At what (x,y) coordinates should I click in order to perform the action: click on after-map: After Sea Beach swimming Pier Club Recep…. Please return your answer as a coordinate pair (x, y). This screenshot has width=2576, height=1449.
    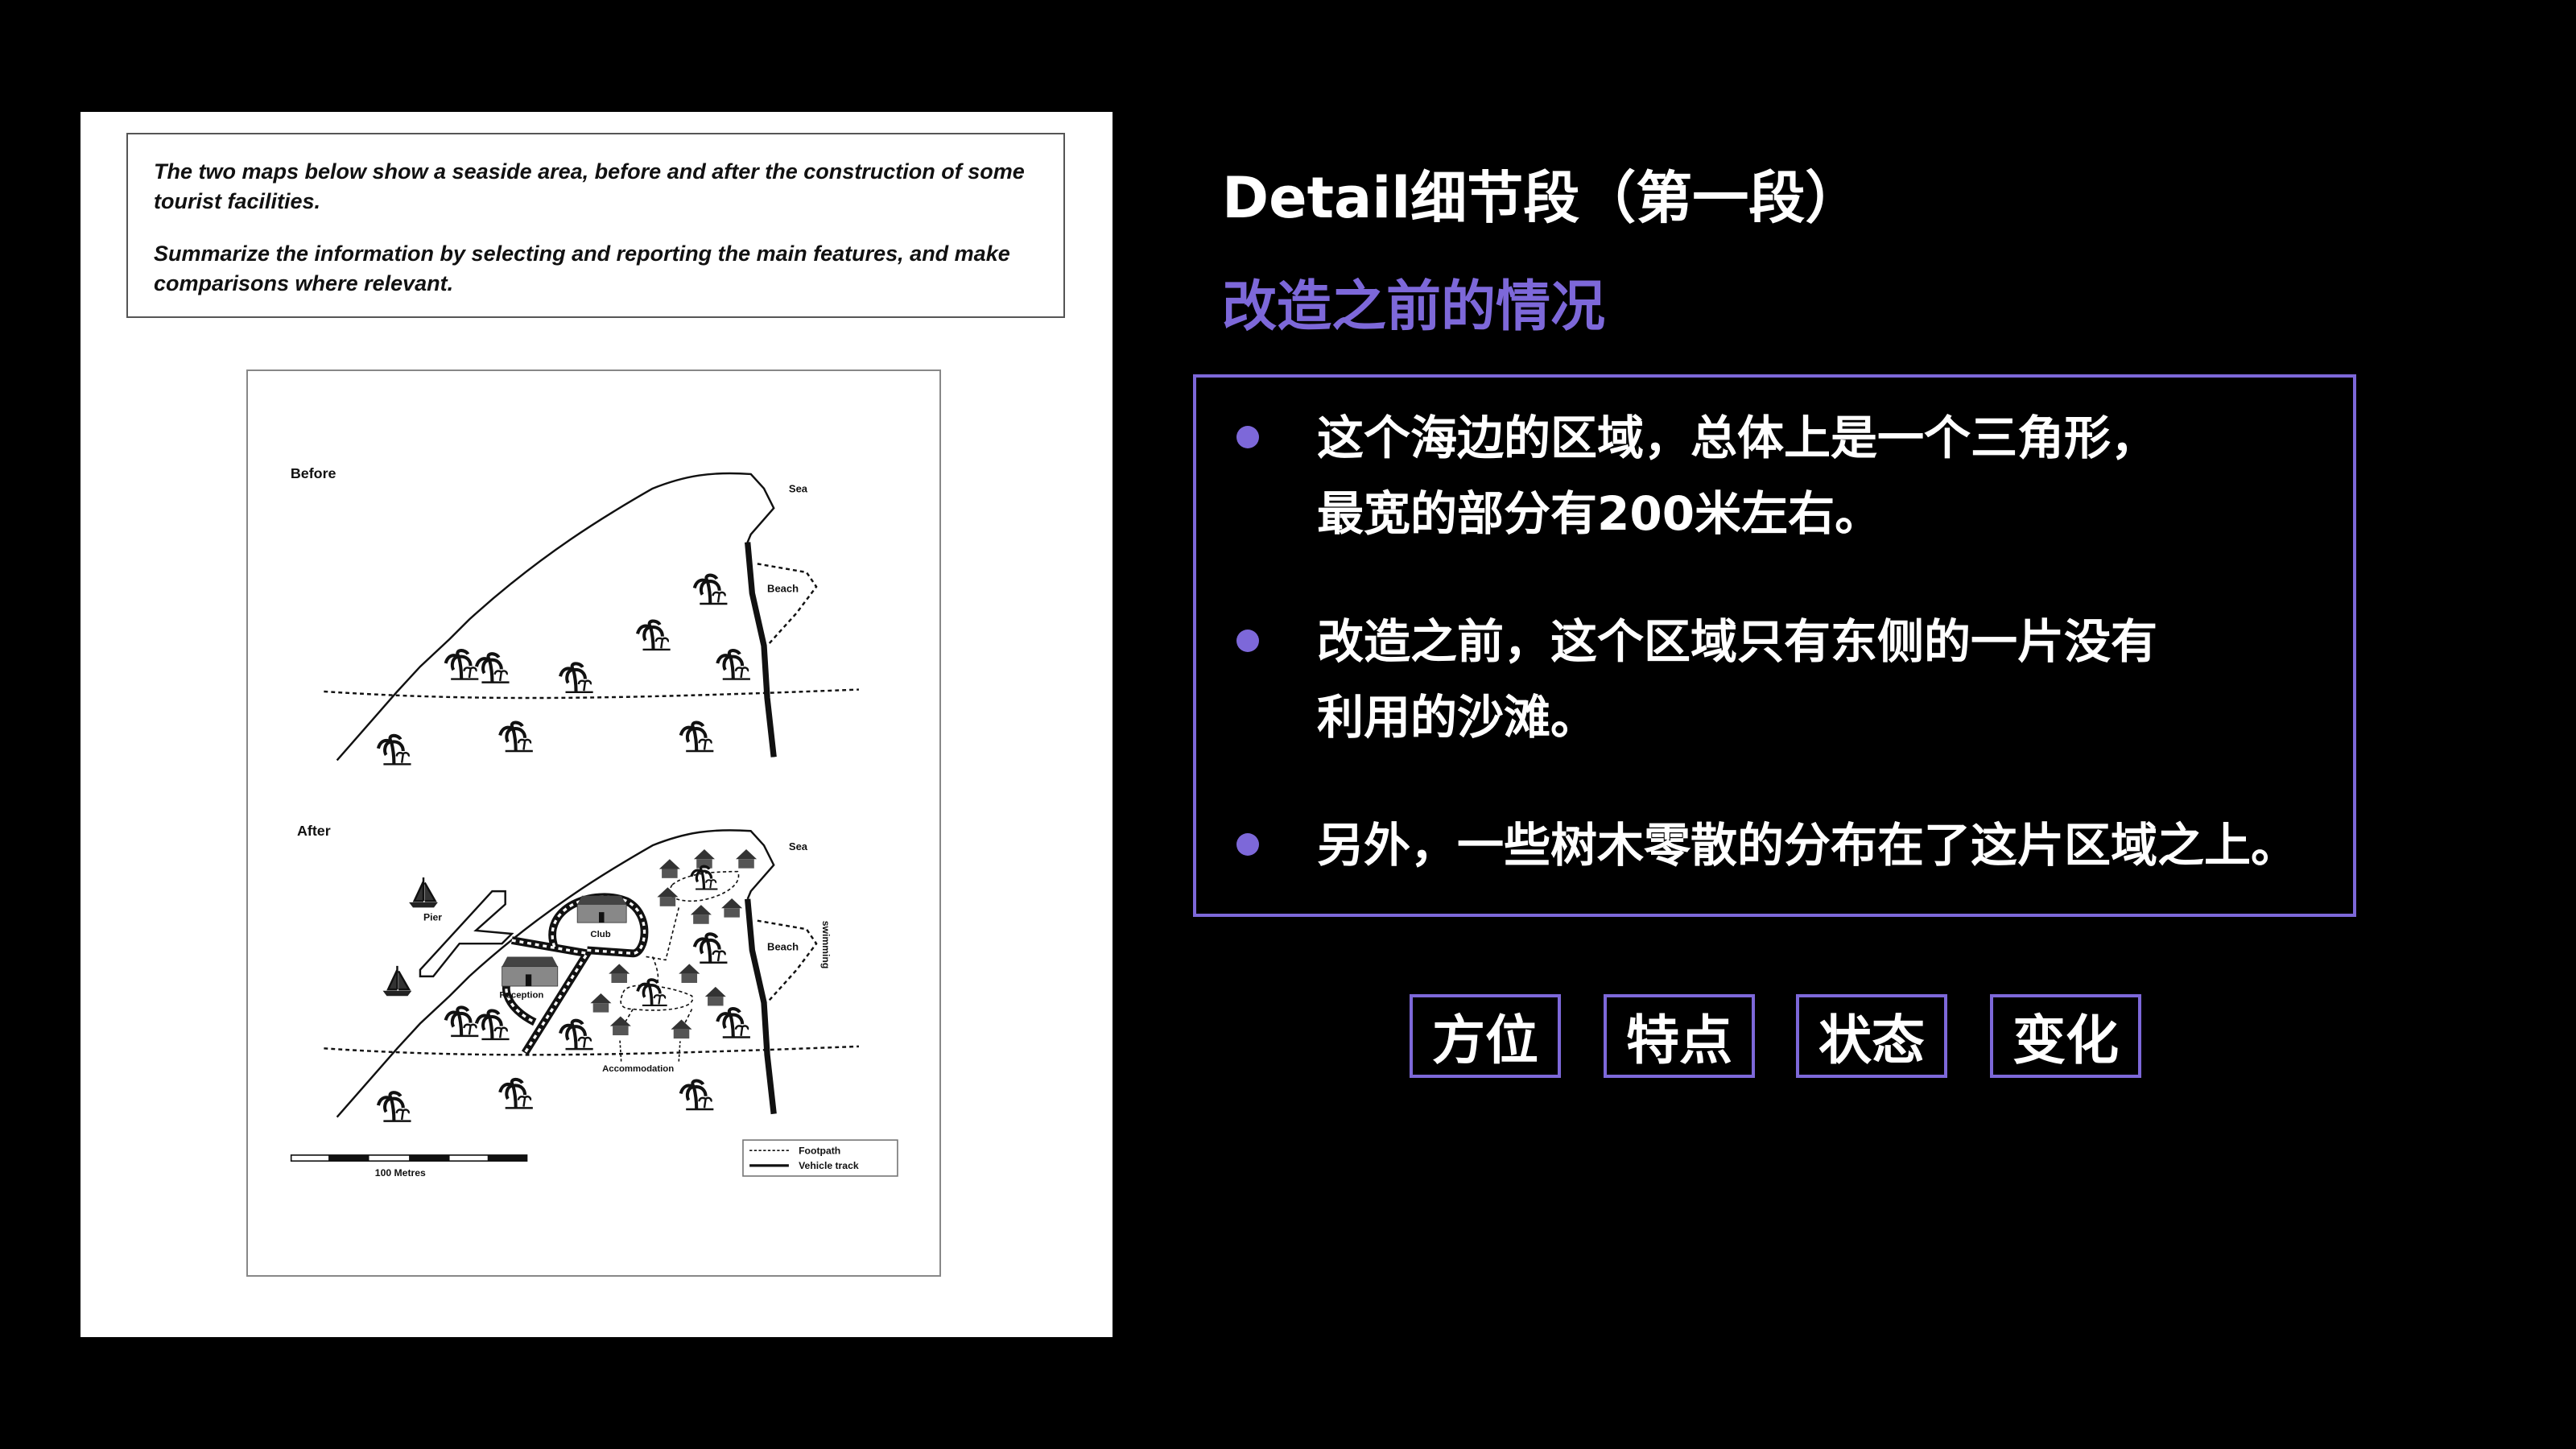
    Looking at the image, I should click on (578, 972).